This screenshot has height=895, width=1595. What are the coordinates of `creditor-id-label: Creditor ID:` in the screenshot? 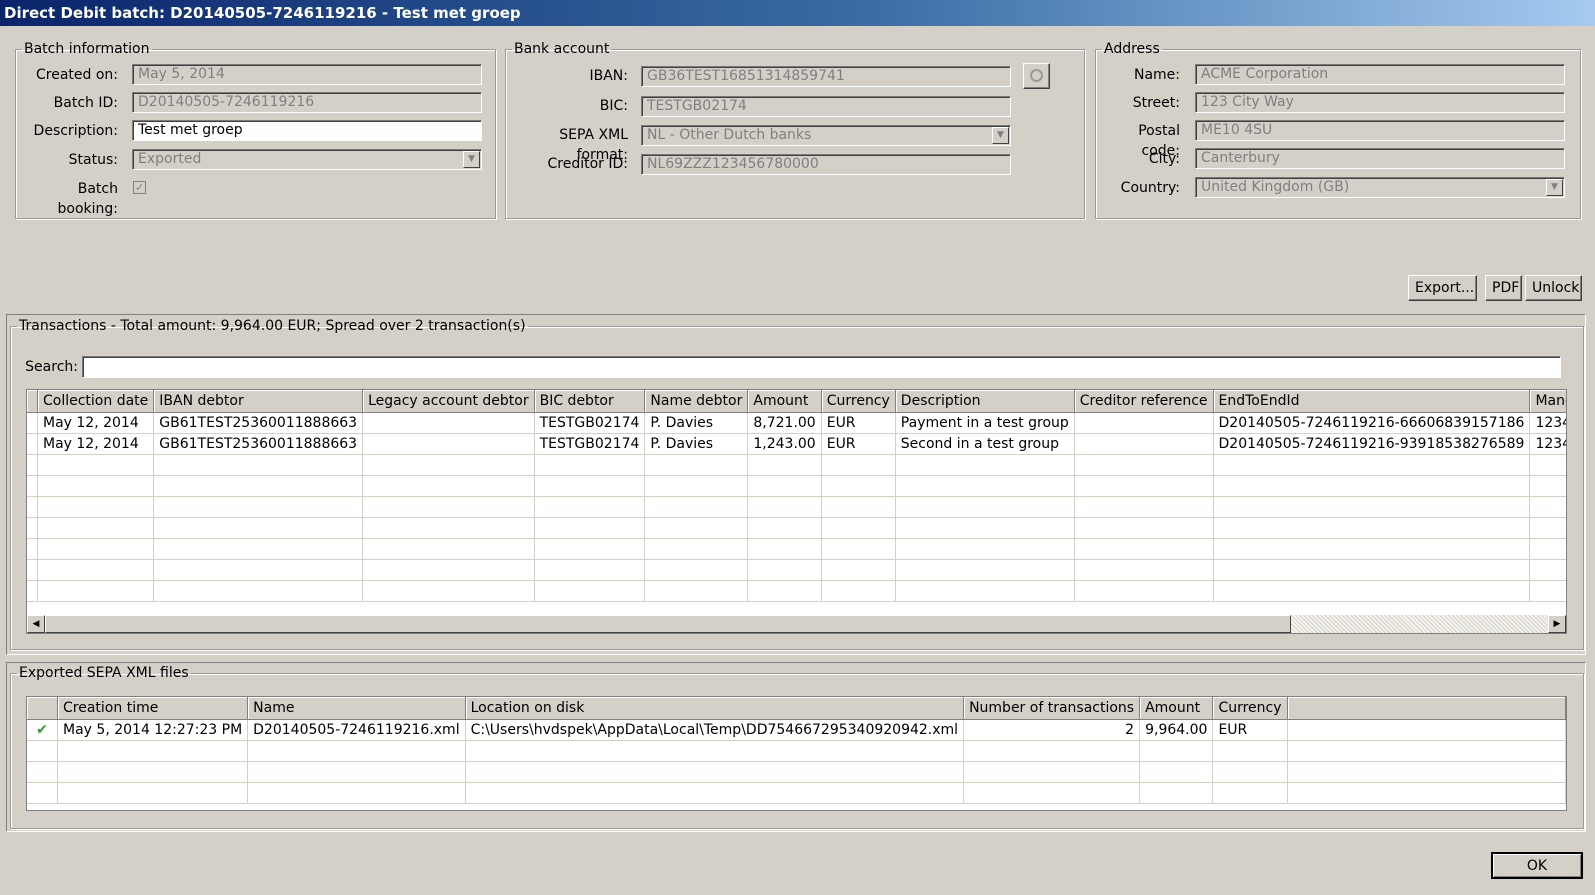 It's located at (588, 164).